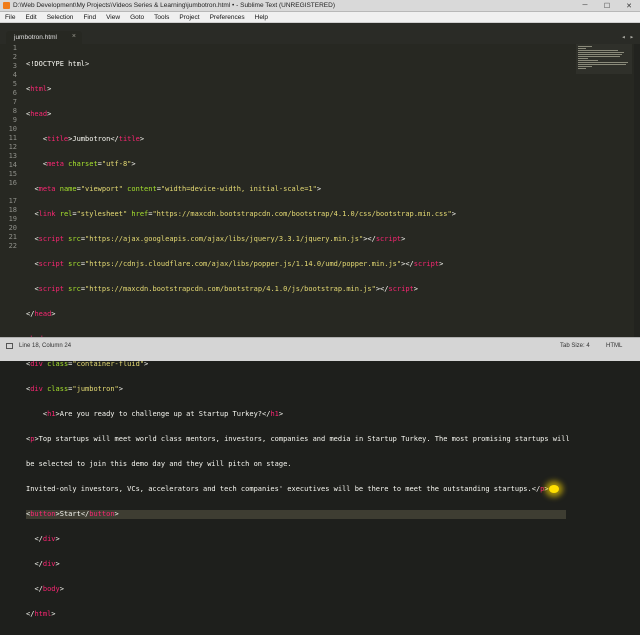 This screenshot has height=635, width=640. Describe the element at coordinates (607, 6) in the screenshot. I see `maximize-icon: ☐` at that location.